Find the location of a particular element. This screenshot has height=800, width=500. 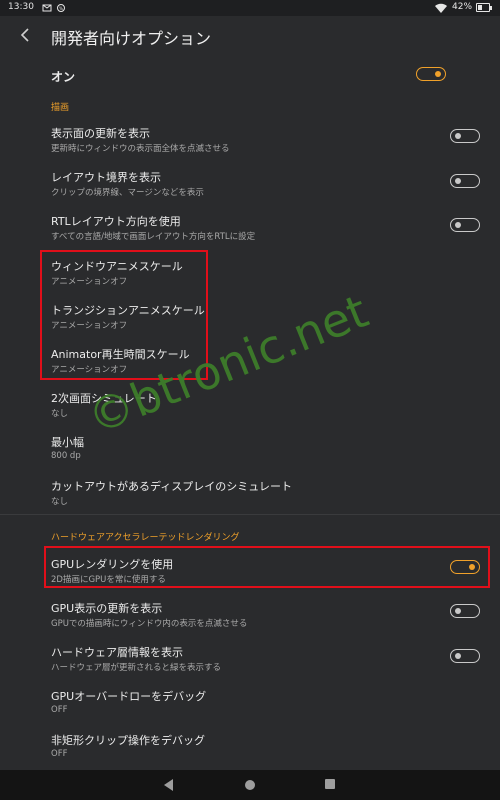

toggle-force-rtl is located at coordinates (465, 225).